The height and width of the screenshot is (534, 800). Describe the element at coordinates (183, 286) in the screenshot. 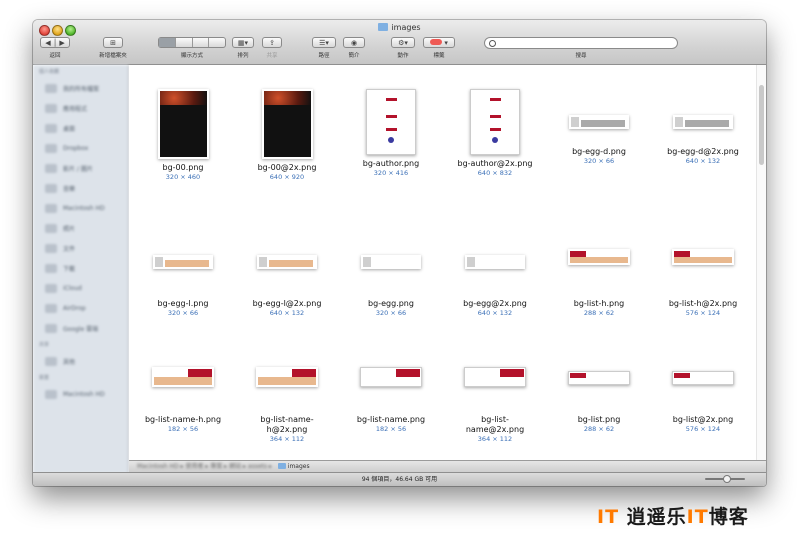

I see `file-item: bg-egg-l.png 320 × 66` at that location.